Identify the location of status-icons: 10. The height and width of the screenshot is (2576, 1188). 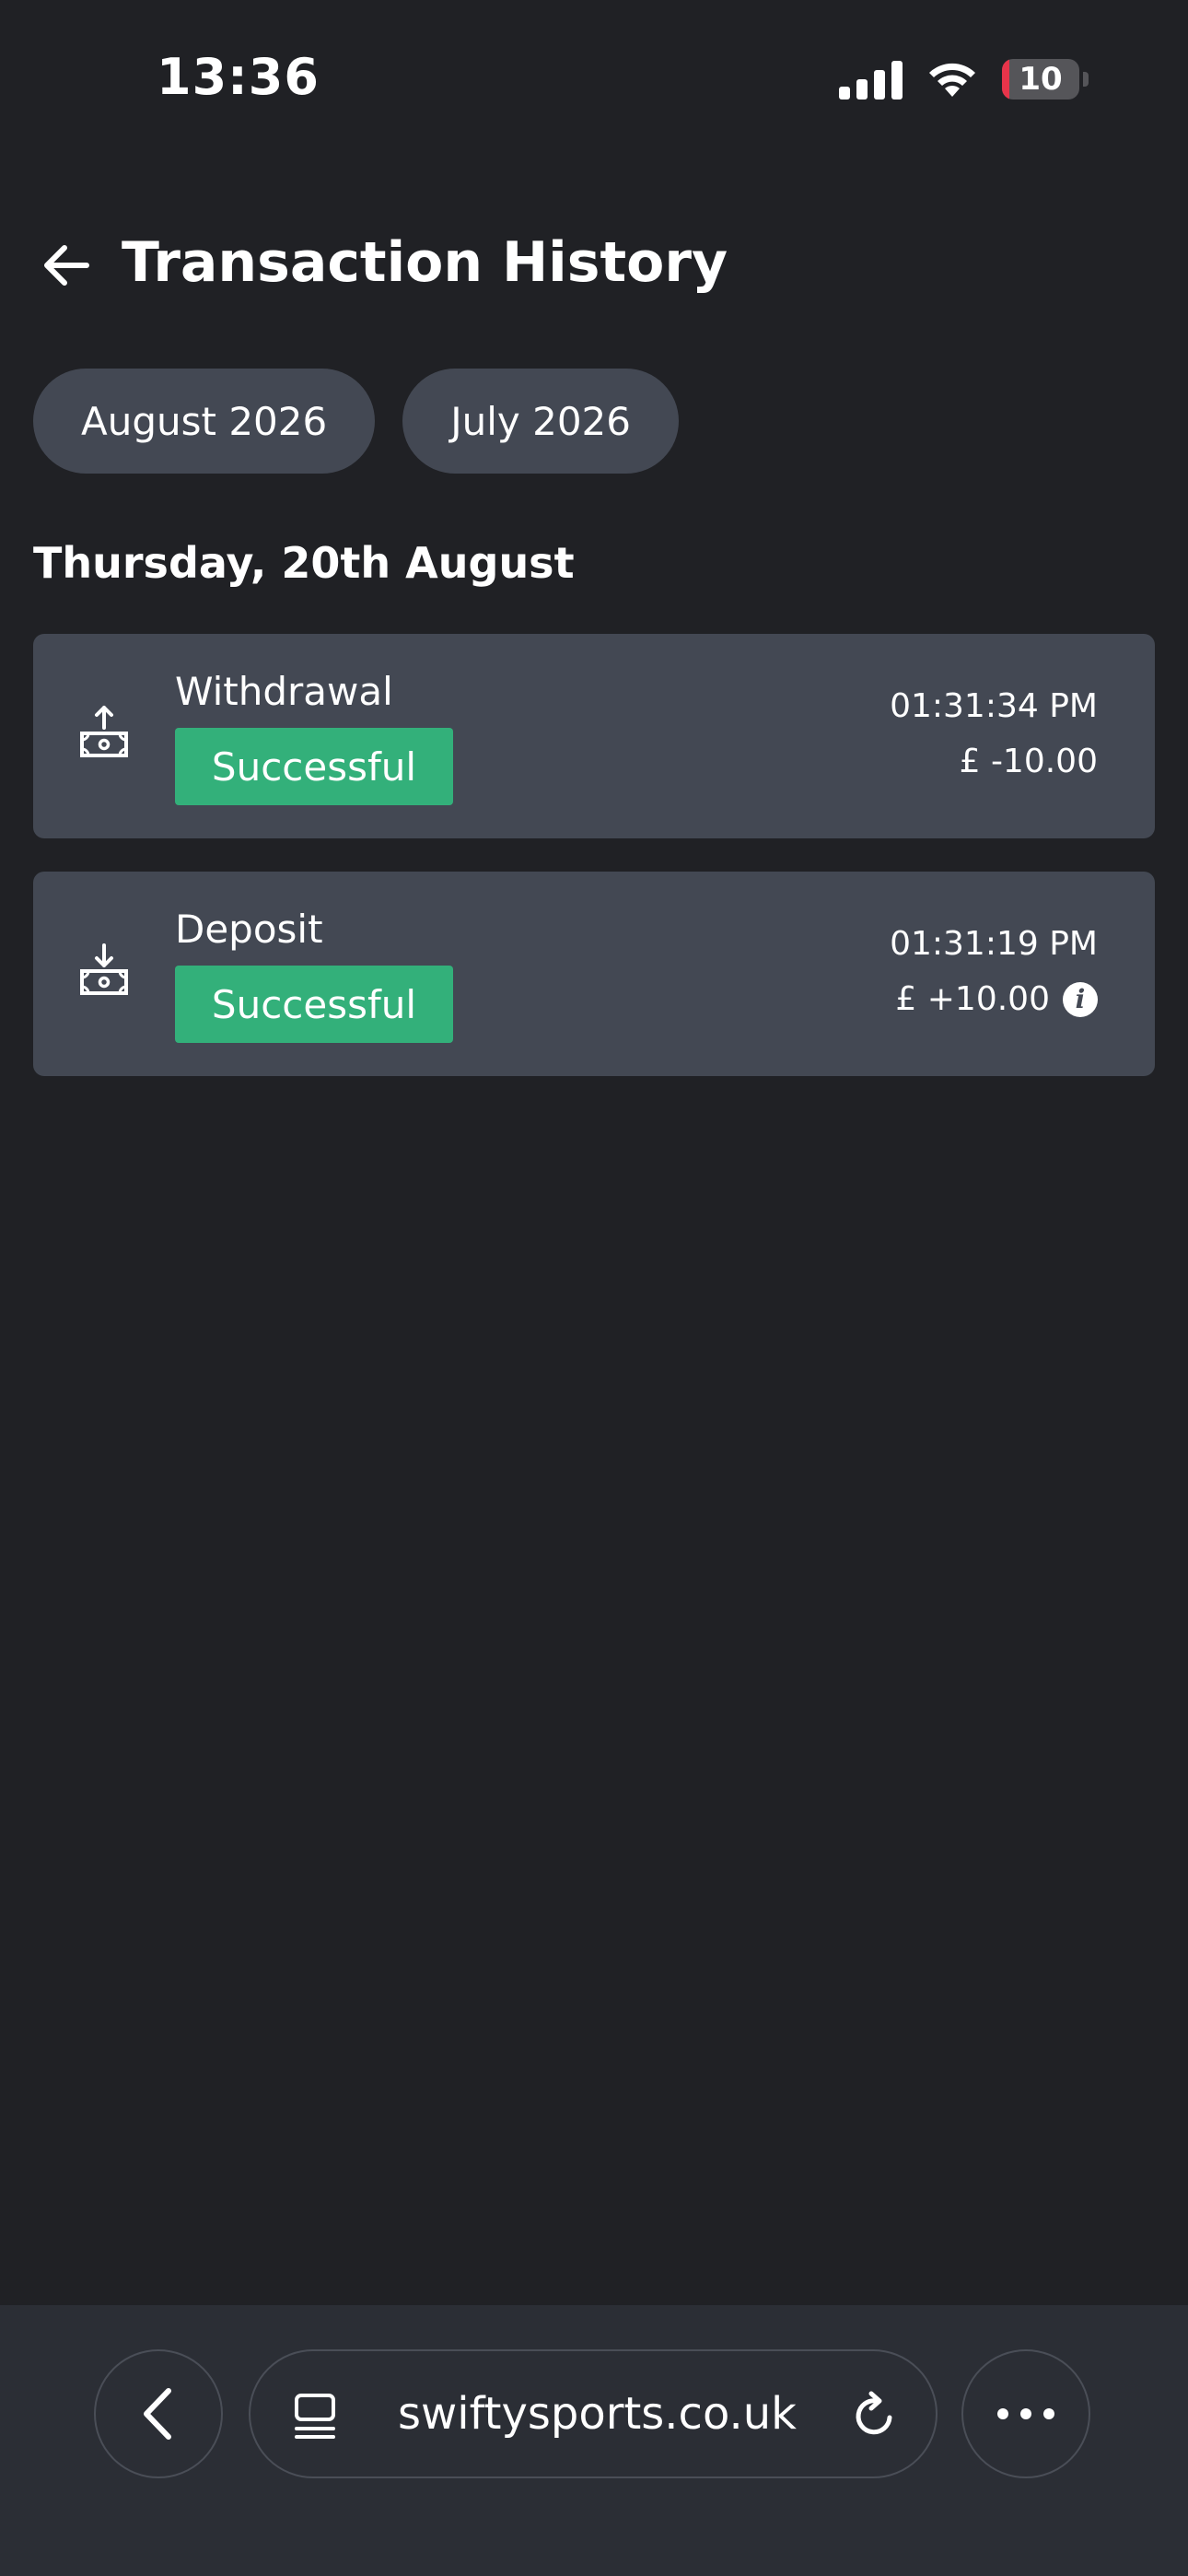
(964, 79).